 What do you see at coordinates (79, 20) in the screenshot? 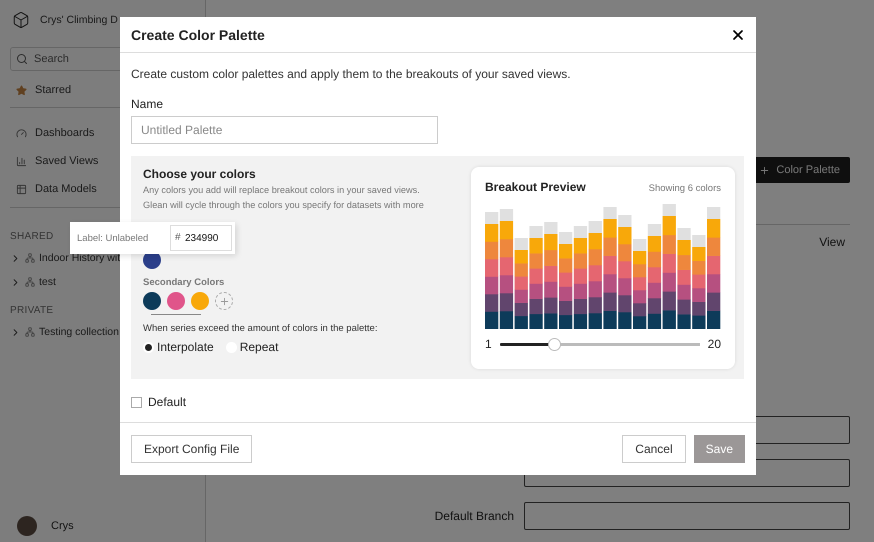
I see `workspace-name: Crys' Climbing D` at bounding box center [79, 20].